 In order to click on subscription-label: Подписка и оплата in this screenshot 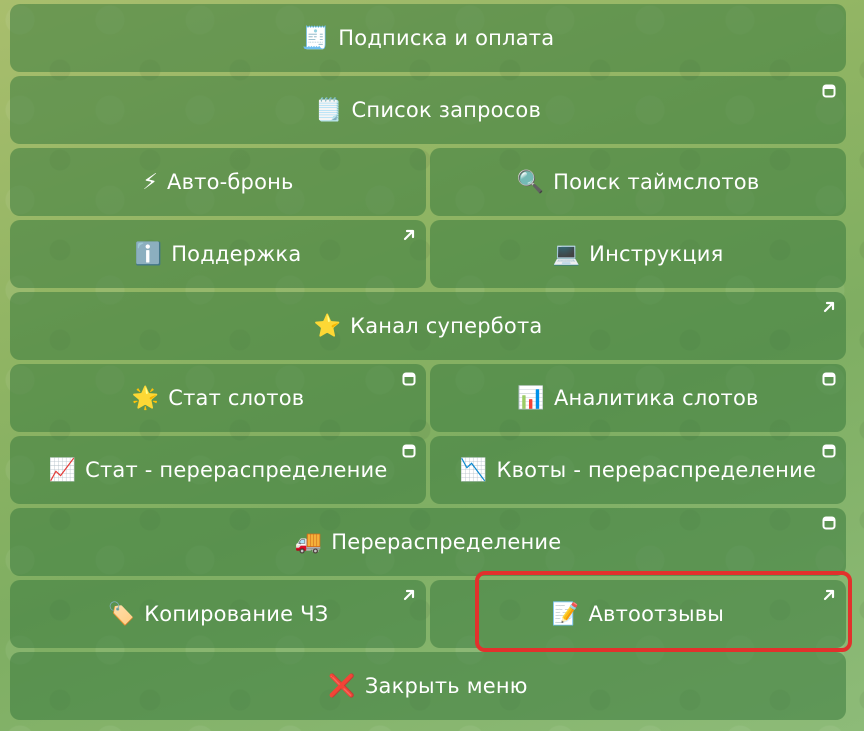, I will do `click(446, 38)`.